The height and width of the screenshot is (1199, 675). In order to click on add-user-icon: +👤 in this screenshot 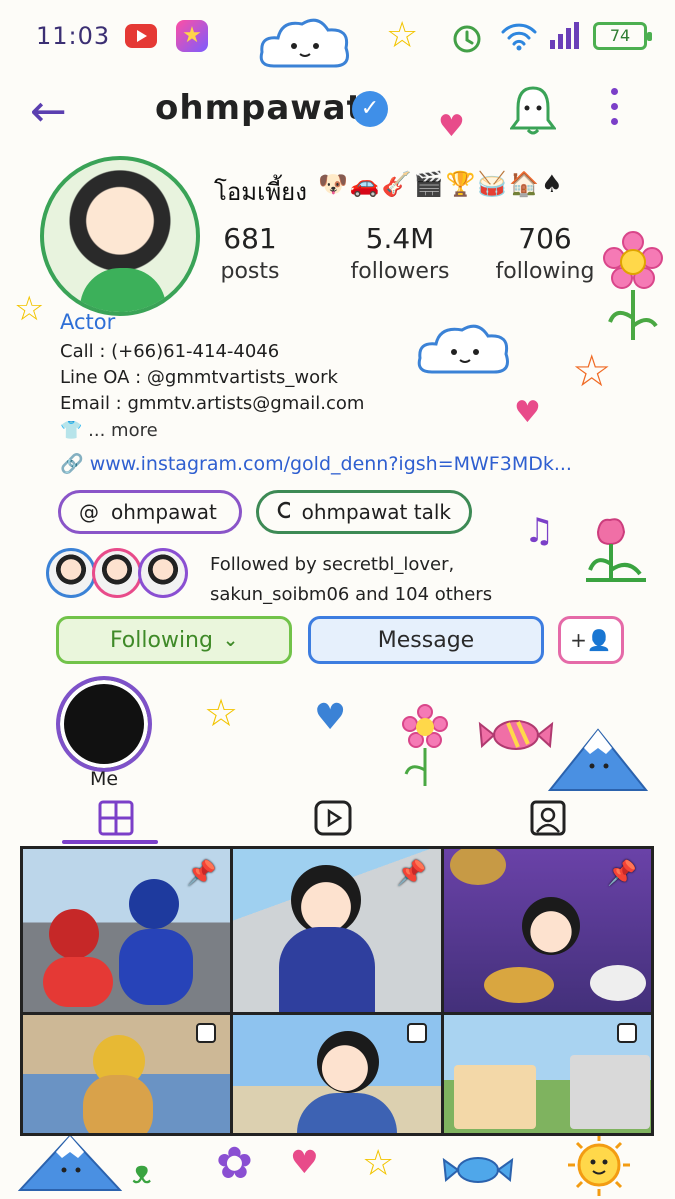, I will do `click(591, 640)`.